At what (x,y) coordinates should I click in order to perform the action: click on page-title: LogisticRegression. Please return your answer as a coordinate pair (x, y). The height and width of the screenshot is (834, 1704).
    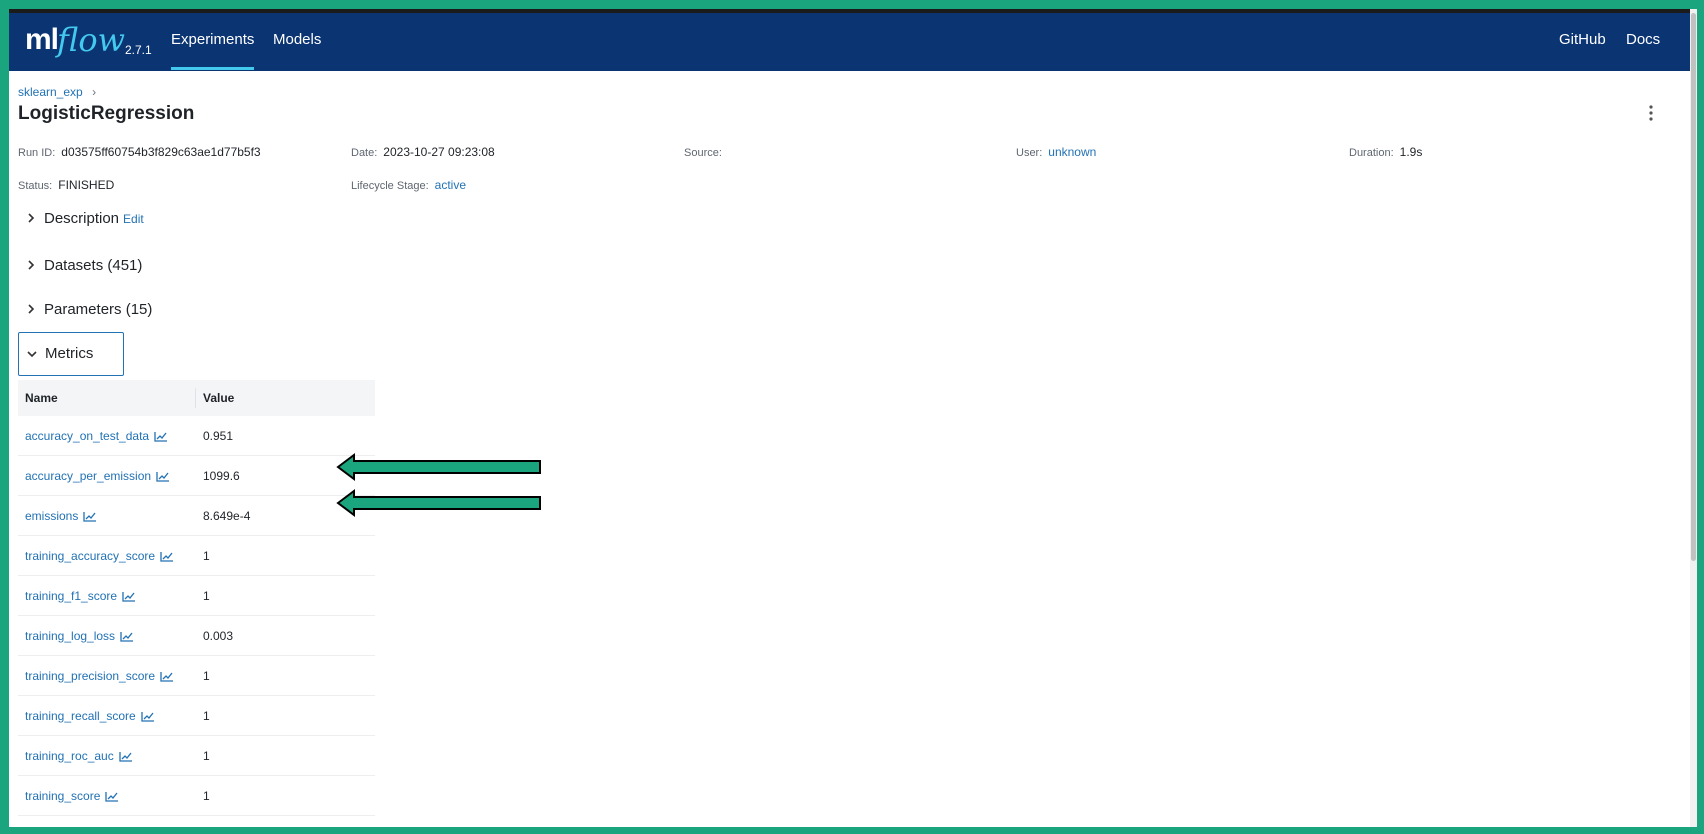
    Looking at the image, I should click on (106, 113).